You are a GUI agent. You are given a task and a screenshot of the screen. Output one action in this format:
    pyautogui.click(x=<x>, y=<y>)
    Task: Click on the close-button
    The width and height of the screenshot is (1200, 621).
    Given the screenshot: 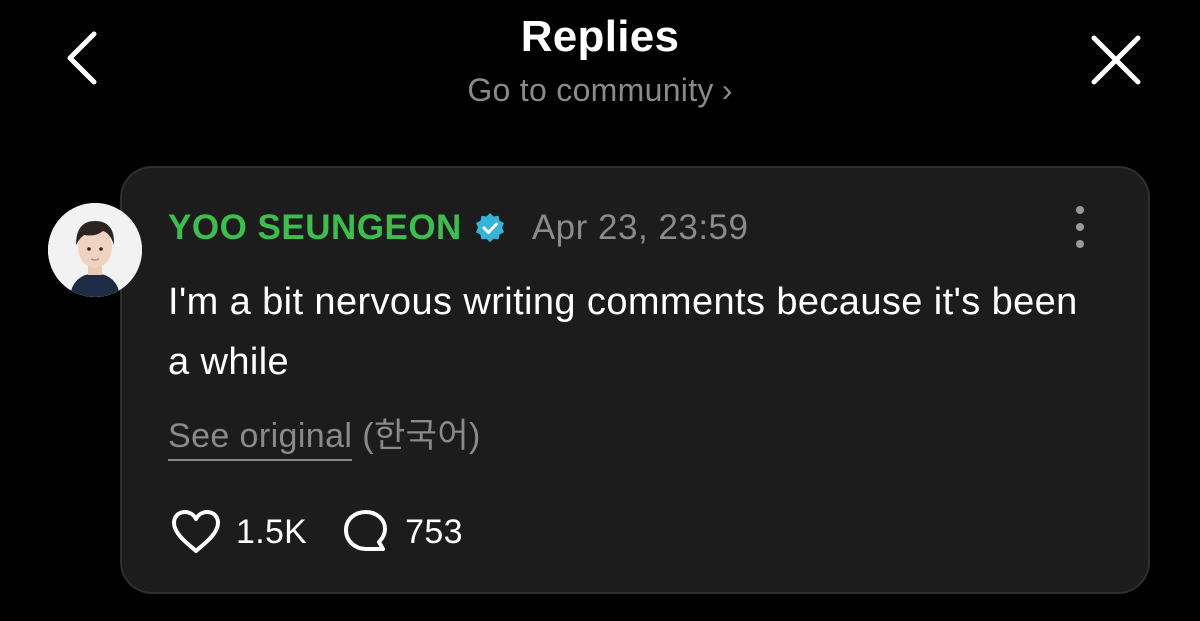 What is the action you would take?
    pyautogui.click(x=1116, y=60)
    